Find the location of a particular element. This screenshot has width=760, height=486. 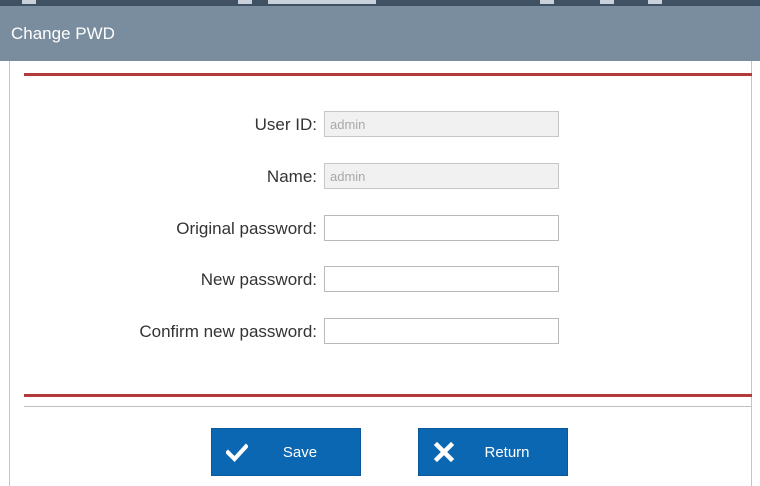

return-button: Return is located at coordinates (493, 452).